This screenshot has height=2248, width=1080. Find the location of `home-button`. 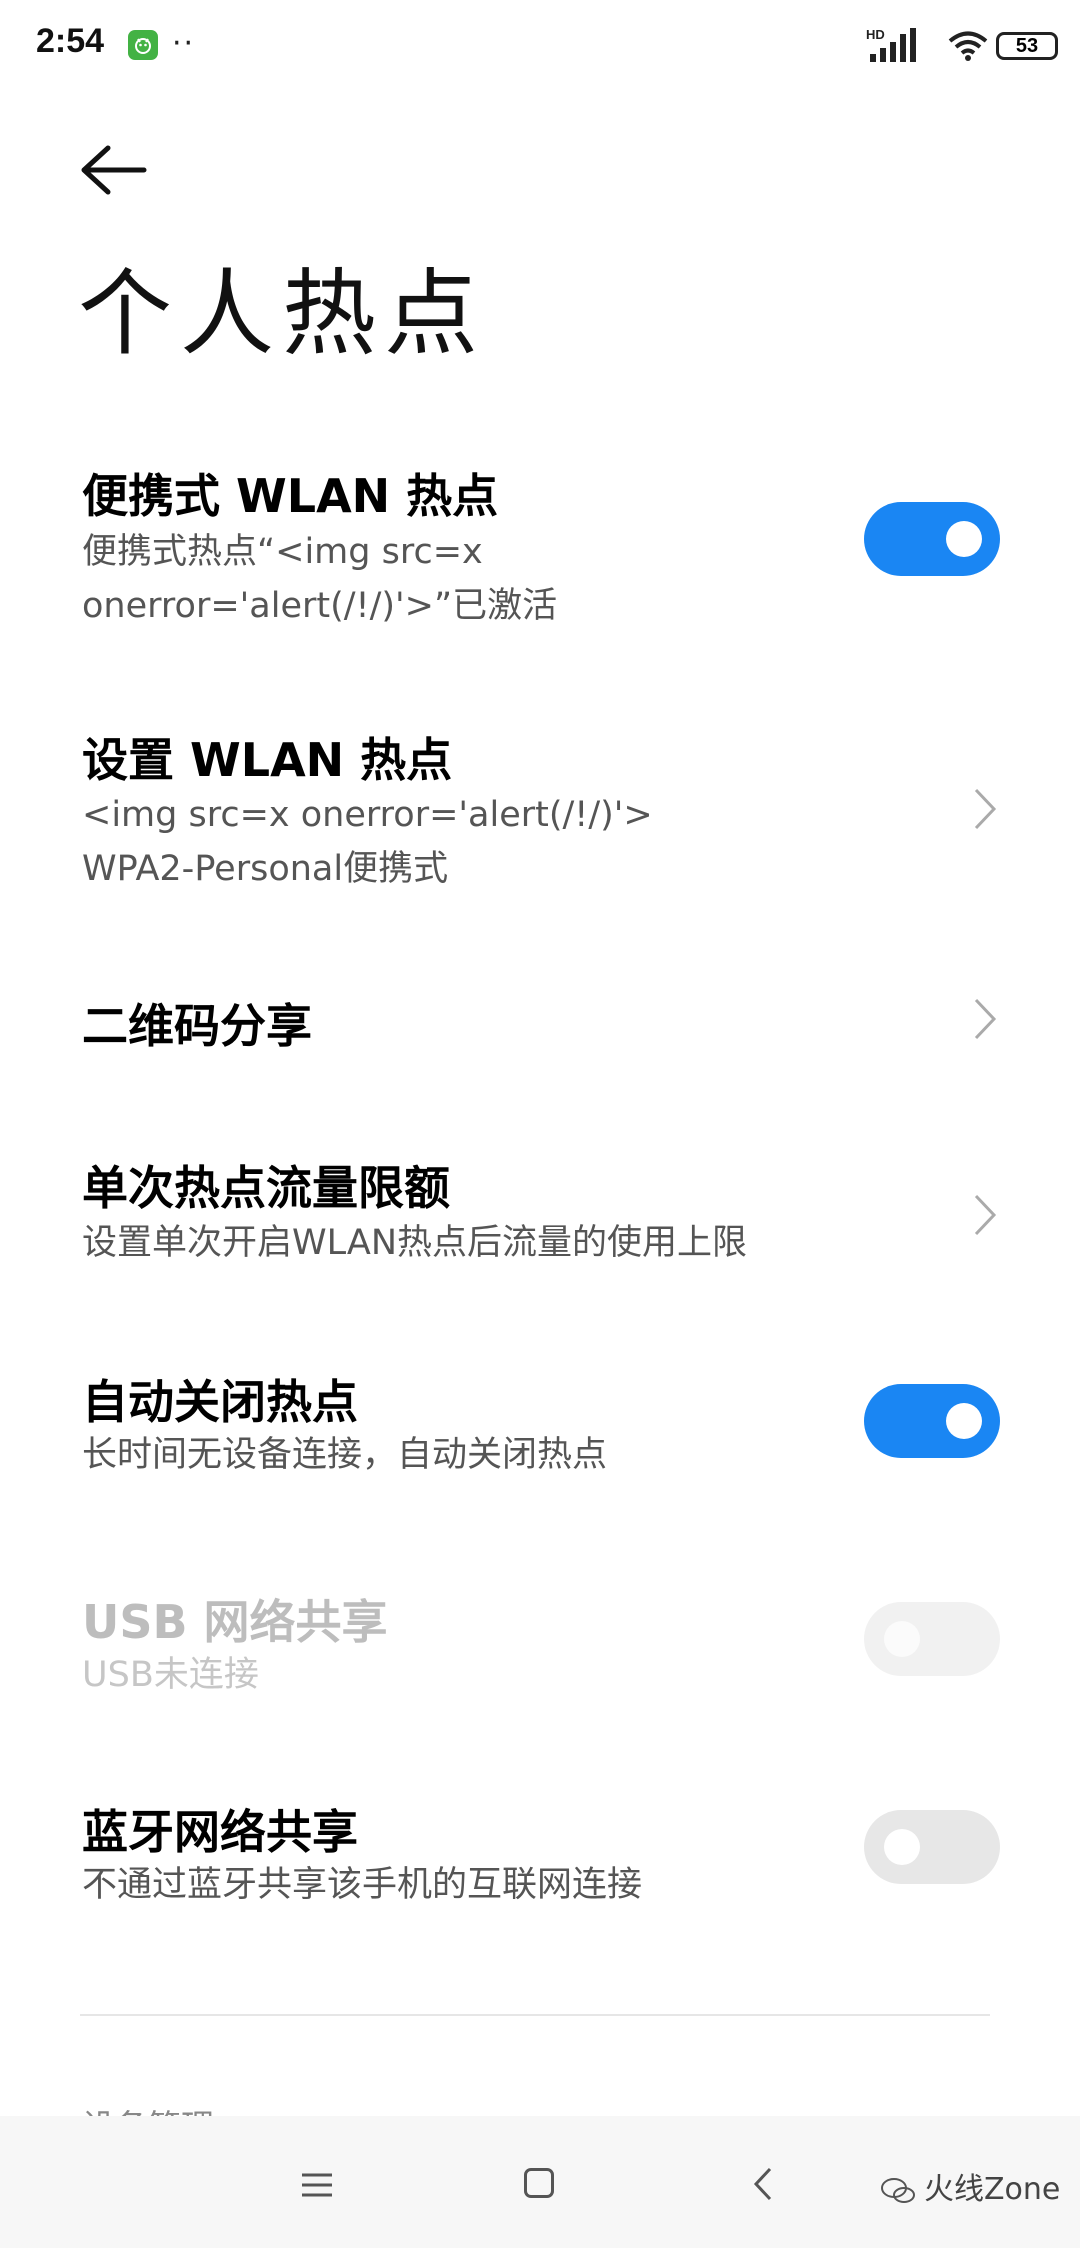

home-button is located at coordinates (539, 2183).